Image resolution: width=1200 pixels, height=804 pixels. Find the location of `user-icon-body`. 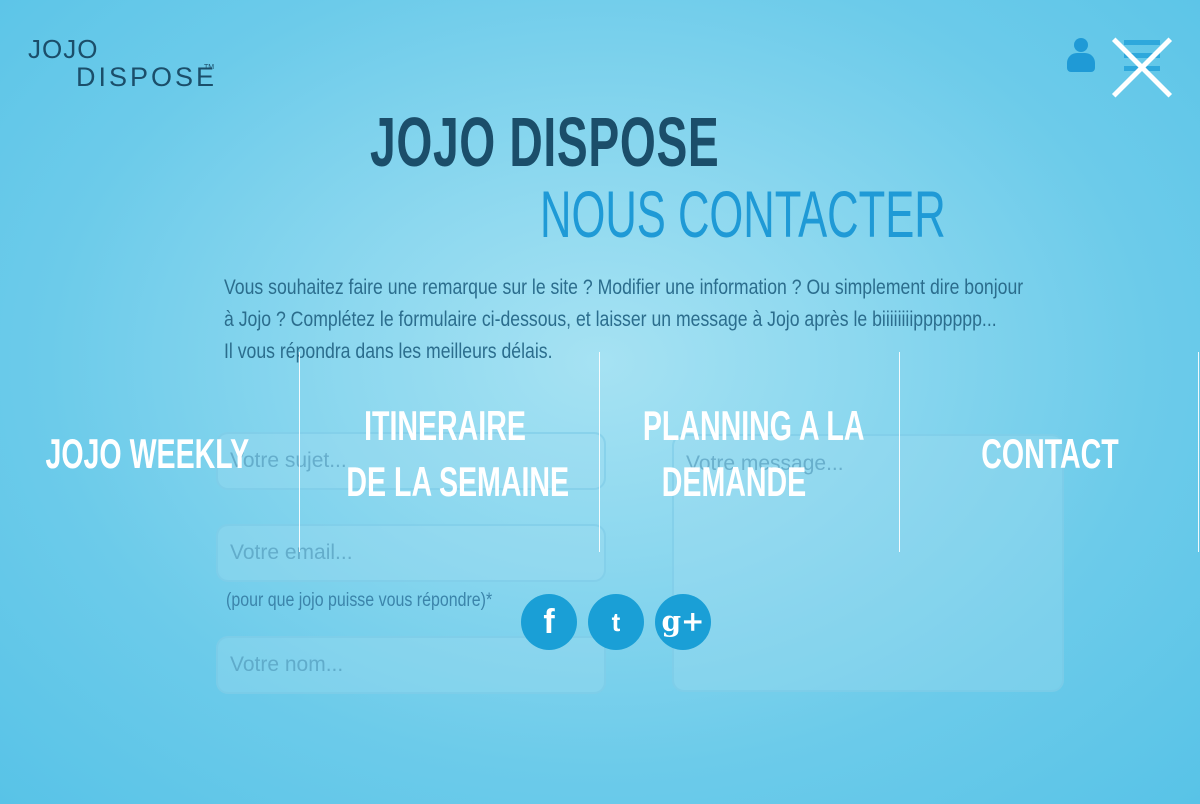

user-icon-body is located at coordinates (1081, 62).